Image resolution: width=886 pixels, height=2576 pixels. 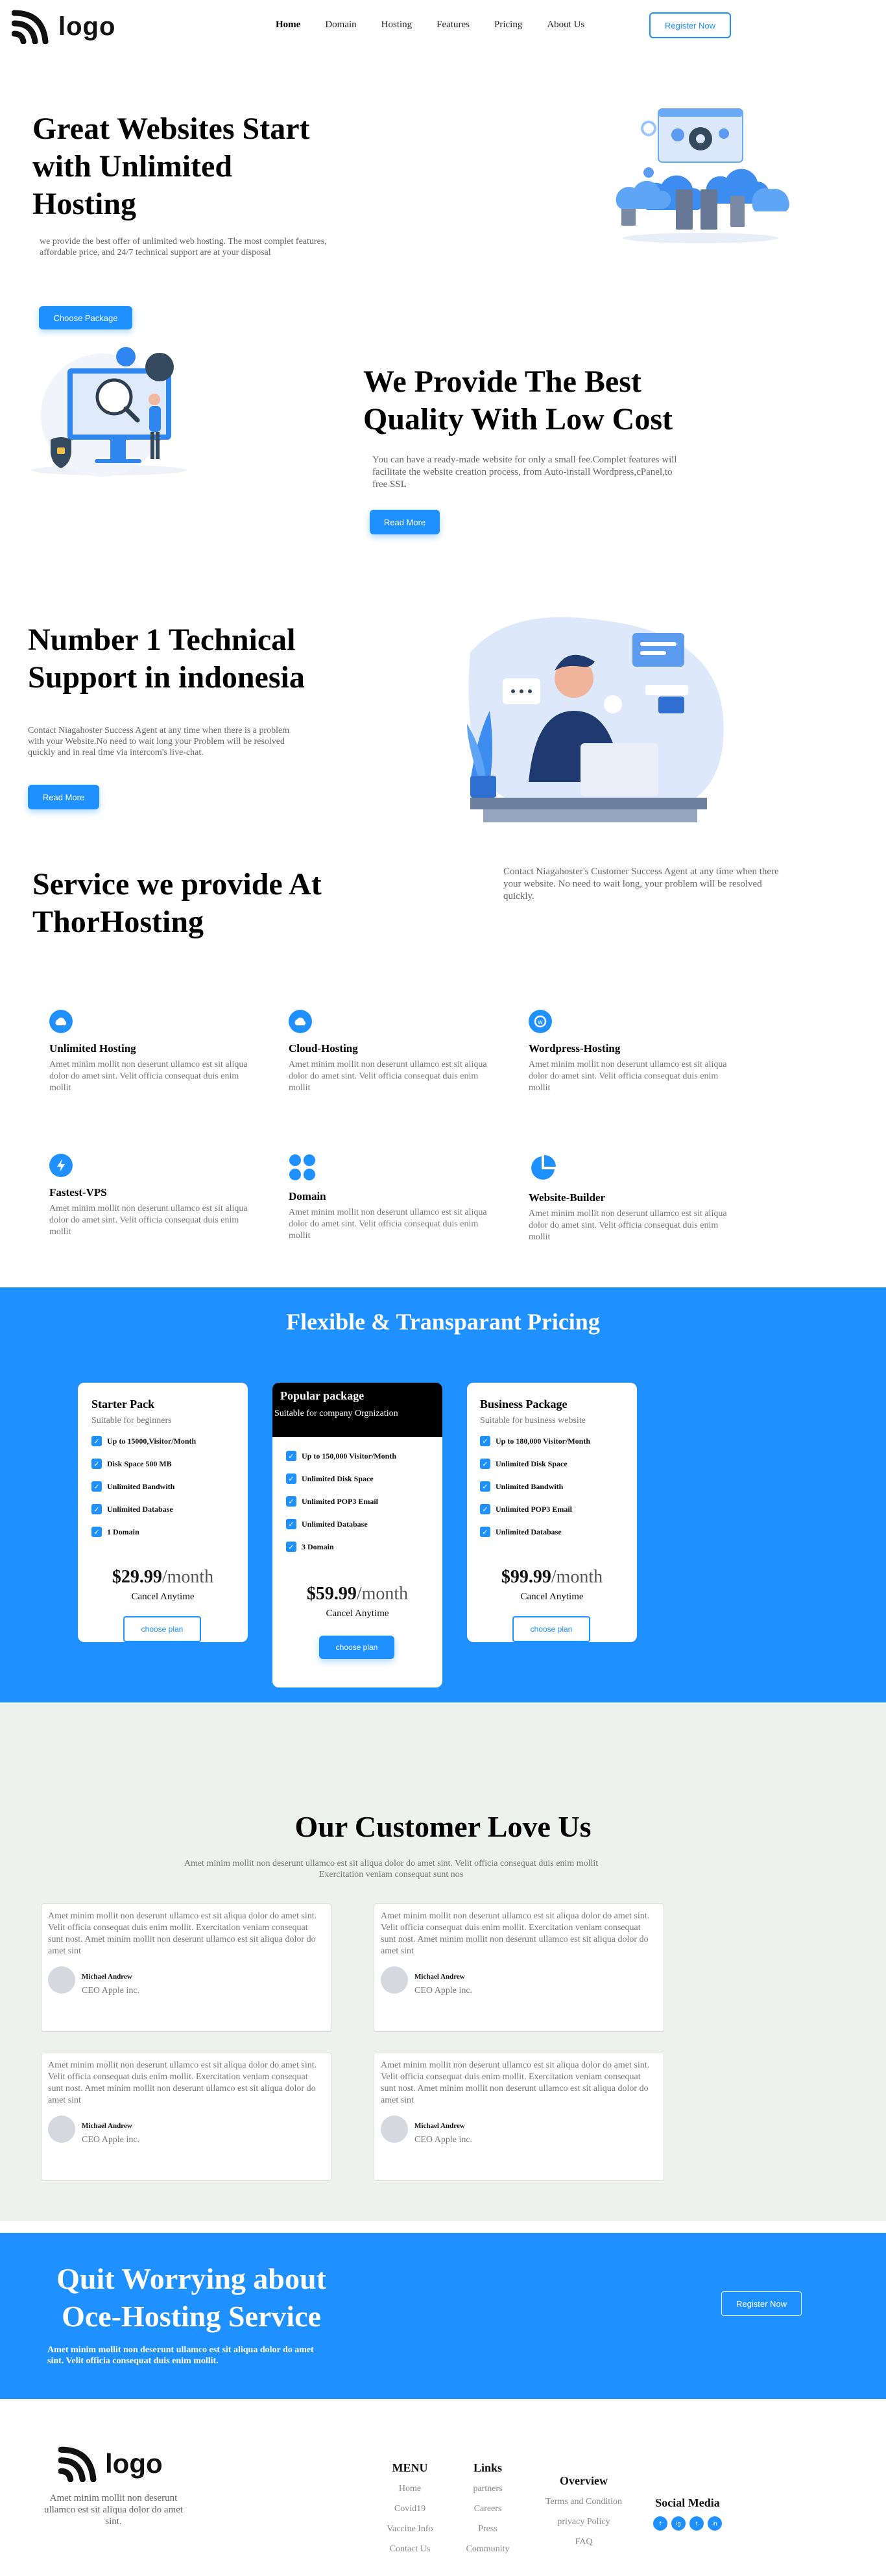 What do you see at coordinates (565, 24) in the screenshot?
I see `nav-link-about: About Us` at bounding box center [565, 24].